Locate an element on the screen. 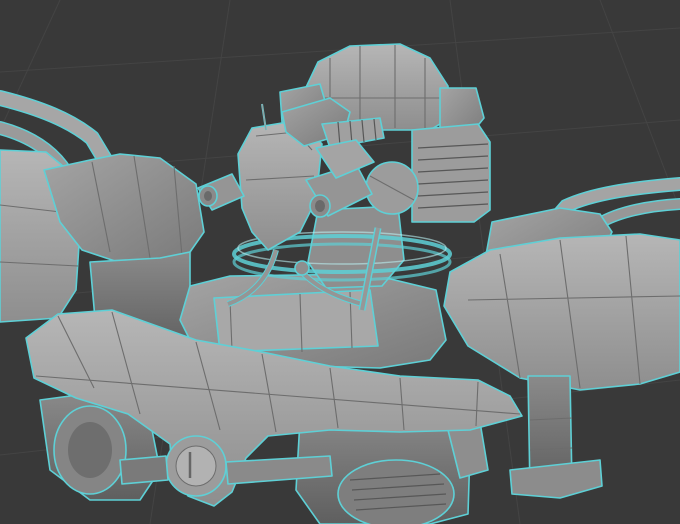 This screenshot has width=680, height=524. front-knuckle-joint is located at coordinates (196, 466).